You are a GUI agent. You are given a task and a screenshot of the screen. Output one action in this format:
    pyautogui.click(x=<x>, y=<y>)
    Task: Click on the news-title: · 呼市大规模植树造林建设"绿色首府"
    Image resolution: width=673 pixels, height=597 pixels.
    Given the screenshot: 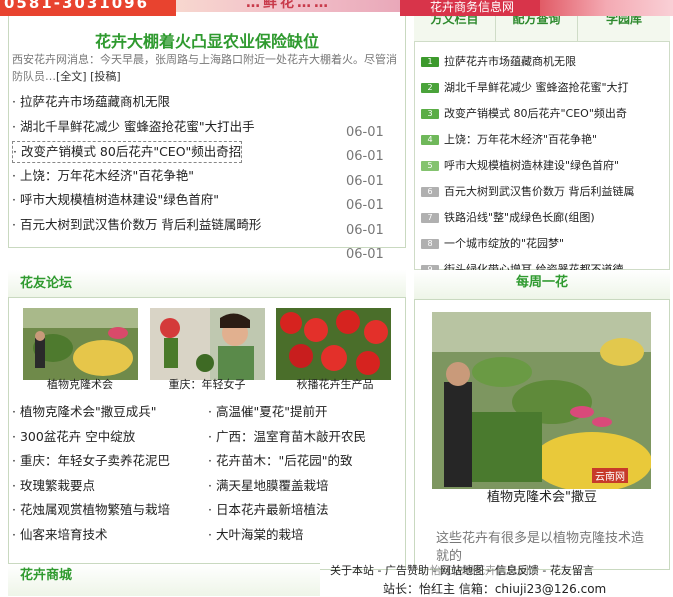 What is the action you would take?
    pyautogui.click(x=115, y=200)
    